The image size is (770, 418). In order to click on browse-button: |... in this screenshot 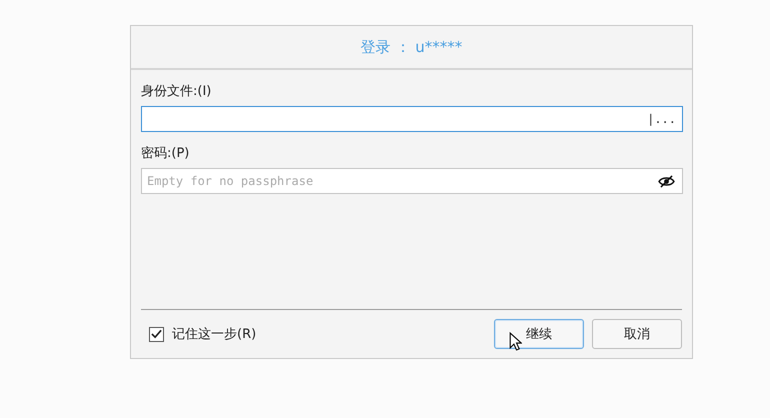, I will do `click(664, 119)`.